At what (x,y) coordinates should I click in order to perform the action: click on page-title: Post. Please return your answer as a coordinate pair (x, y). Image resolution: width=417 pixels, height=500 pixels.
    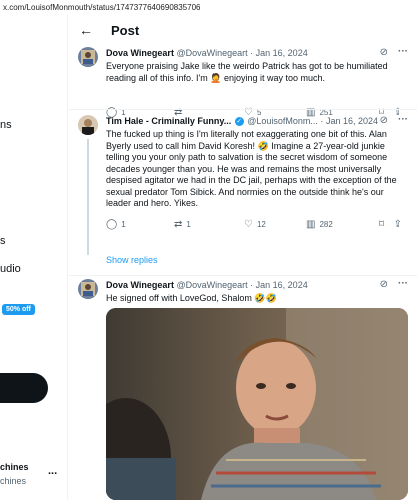
    Looking at the image, I should click on (125, 30).